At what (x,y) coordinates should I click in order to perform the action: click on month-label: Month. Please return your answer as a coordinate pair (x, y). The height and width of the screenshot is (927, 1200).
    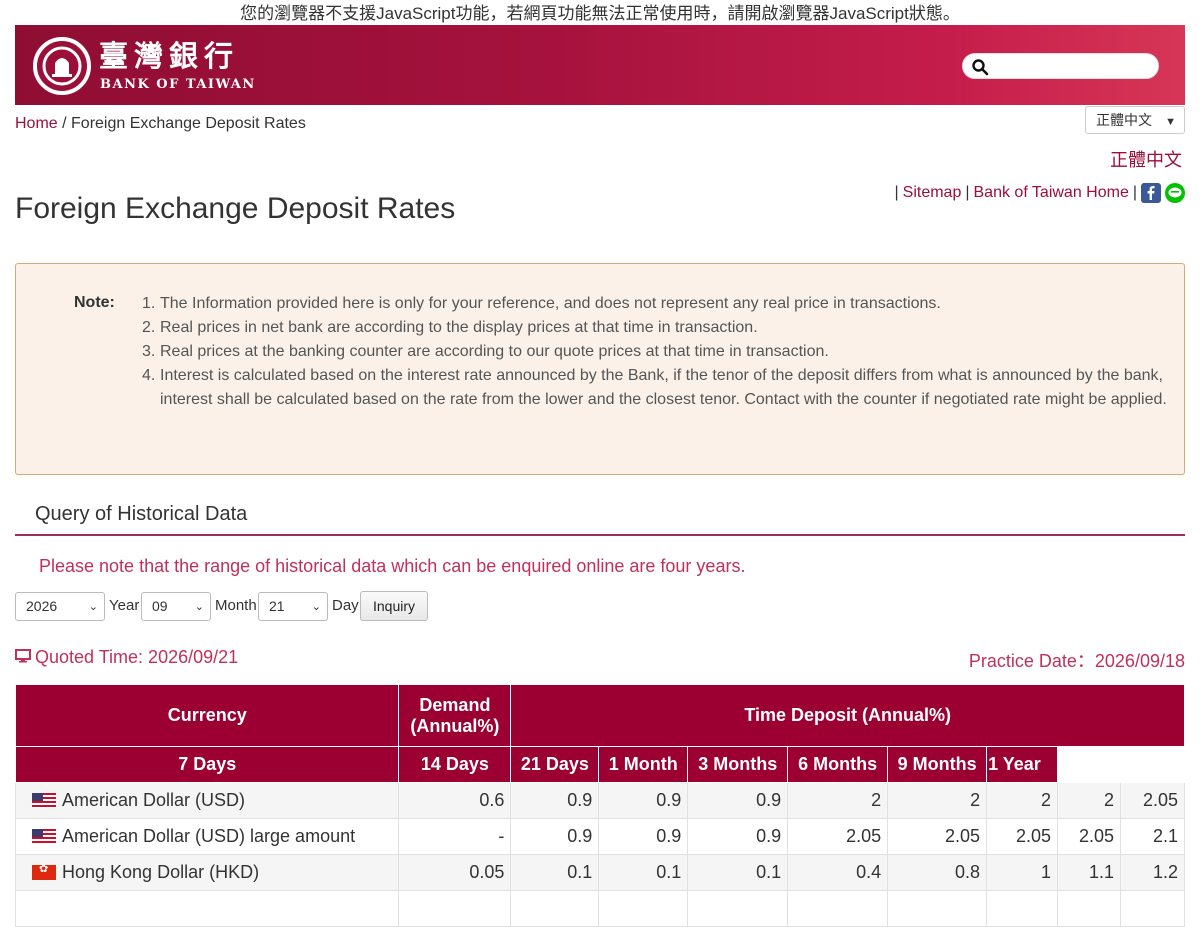
    Looking at the image, I should click on (236, 605).